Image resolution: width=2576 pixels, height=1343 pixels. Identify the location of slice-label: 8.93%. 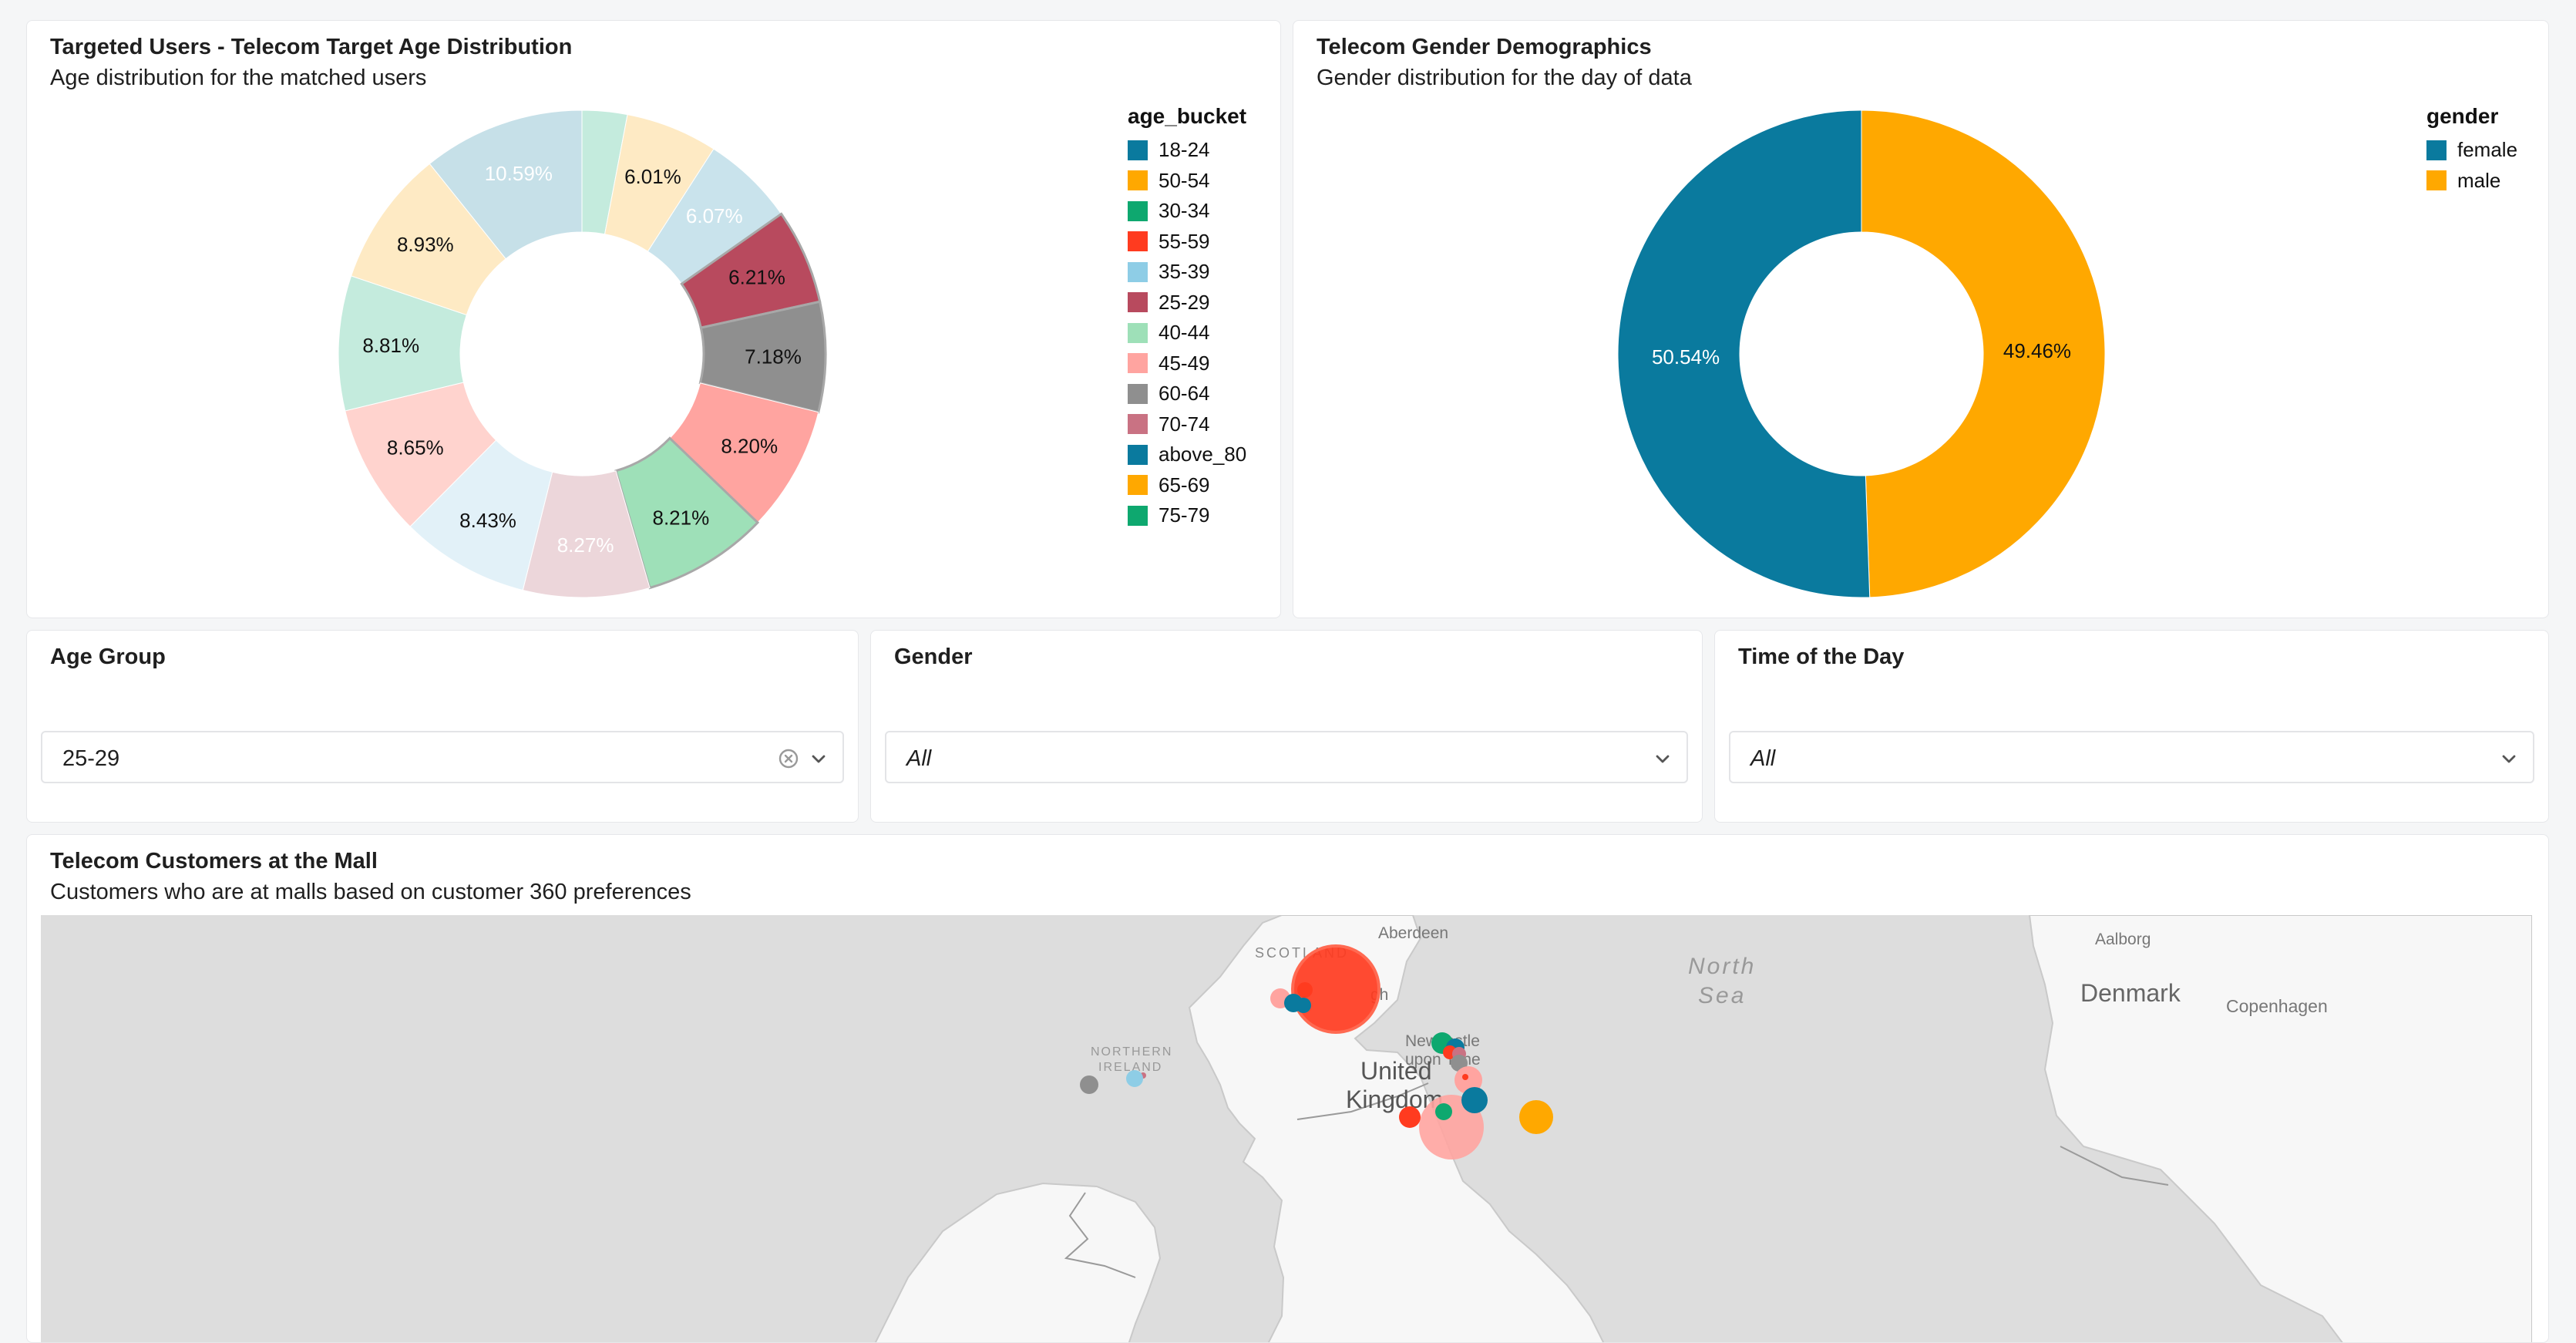
(425, 244).